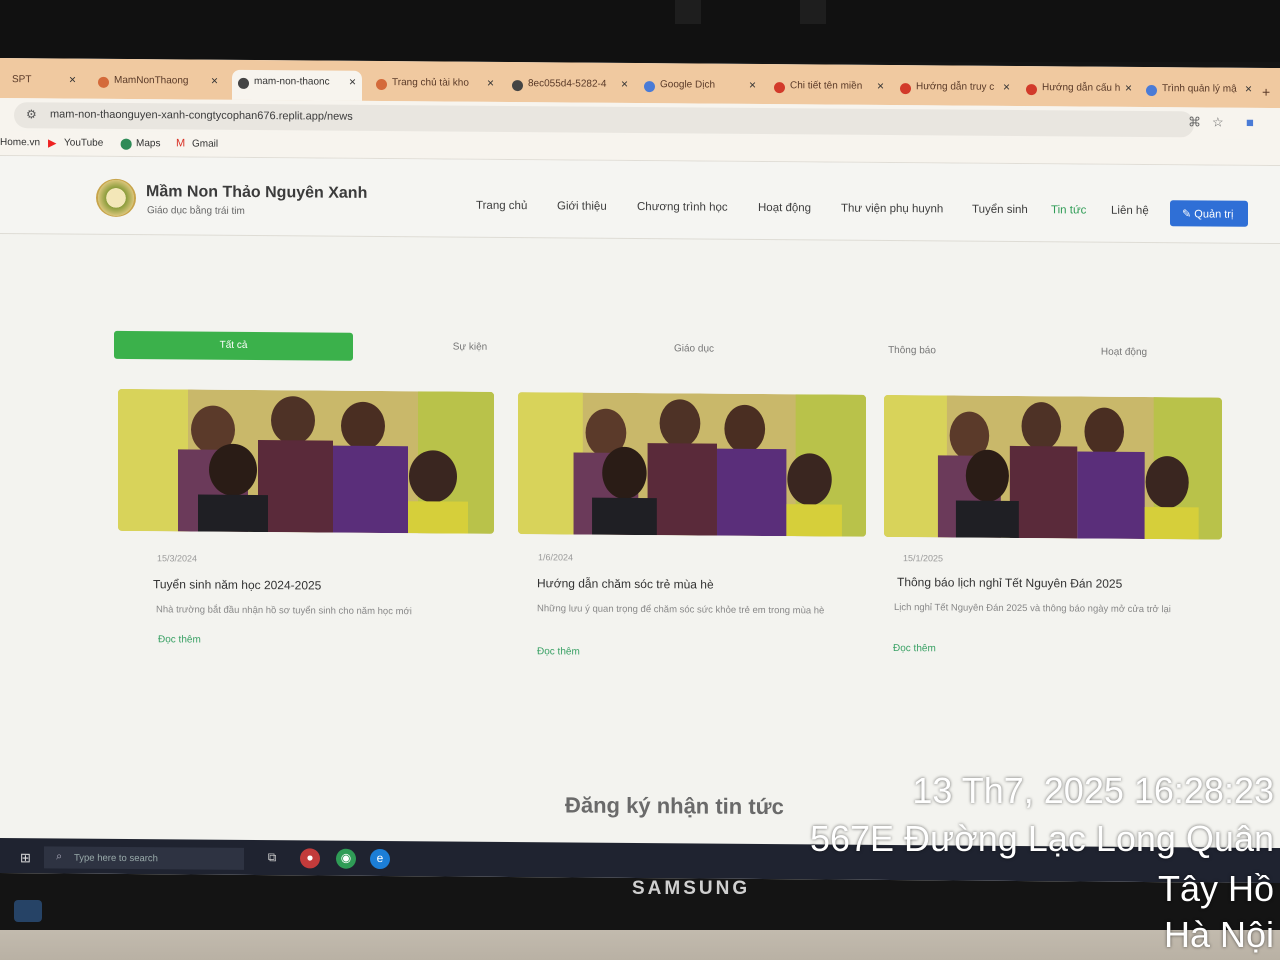 Image resolution: width=1280 pixels, height=960 pixels. I want to click on nav-admissions: Tuyển sinh, so click(1000, 210).